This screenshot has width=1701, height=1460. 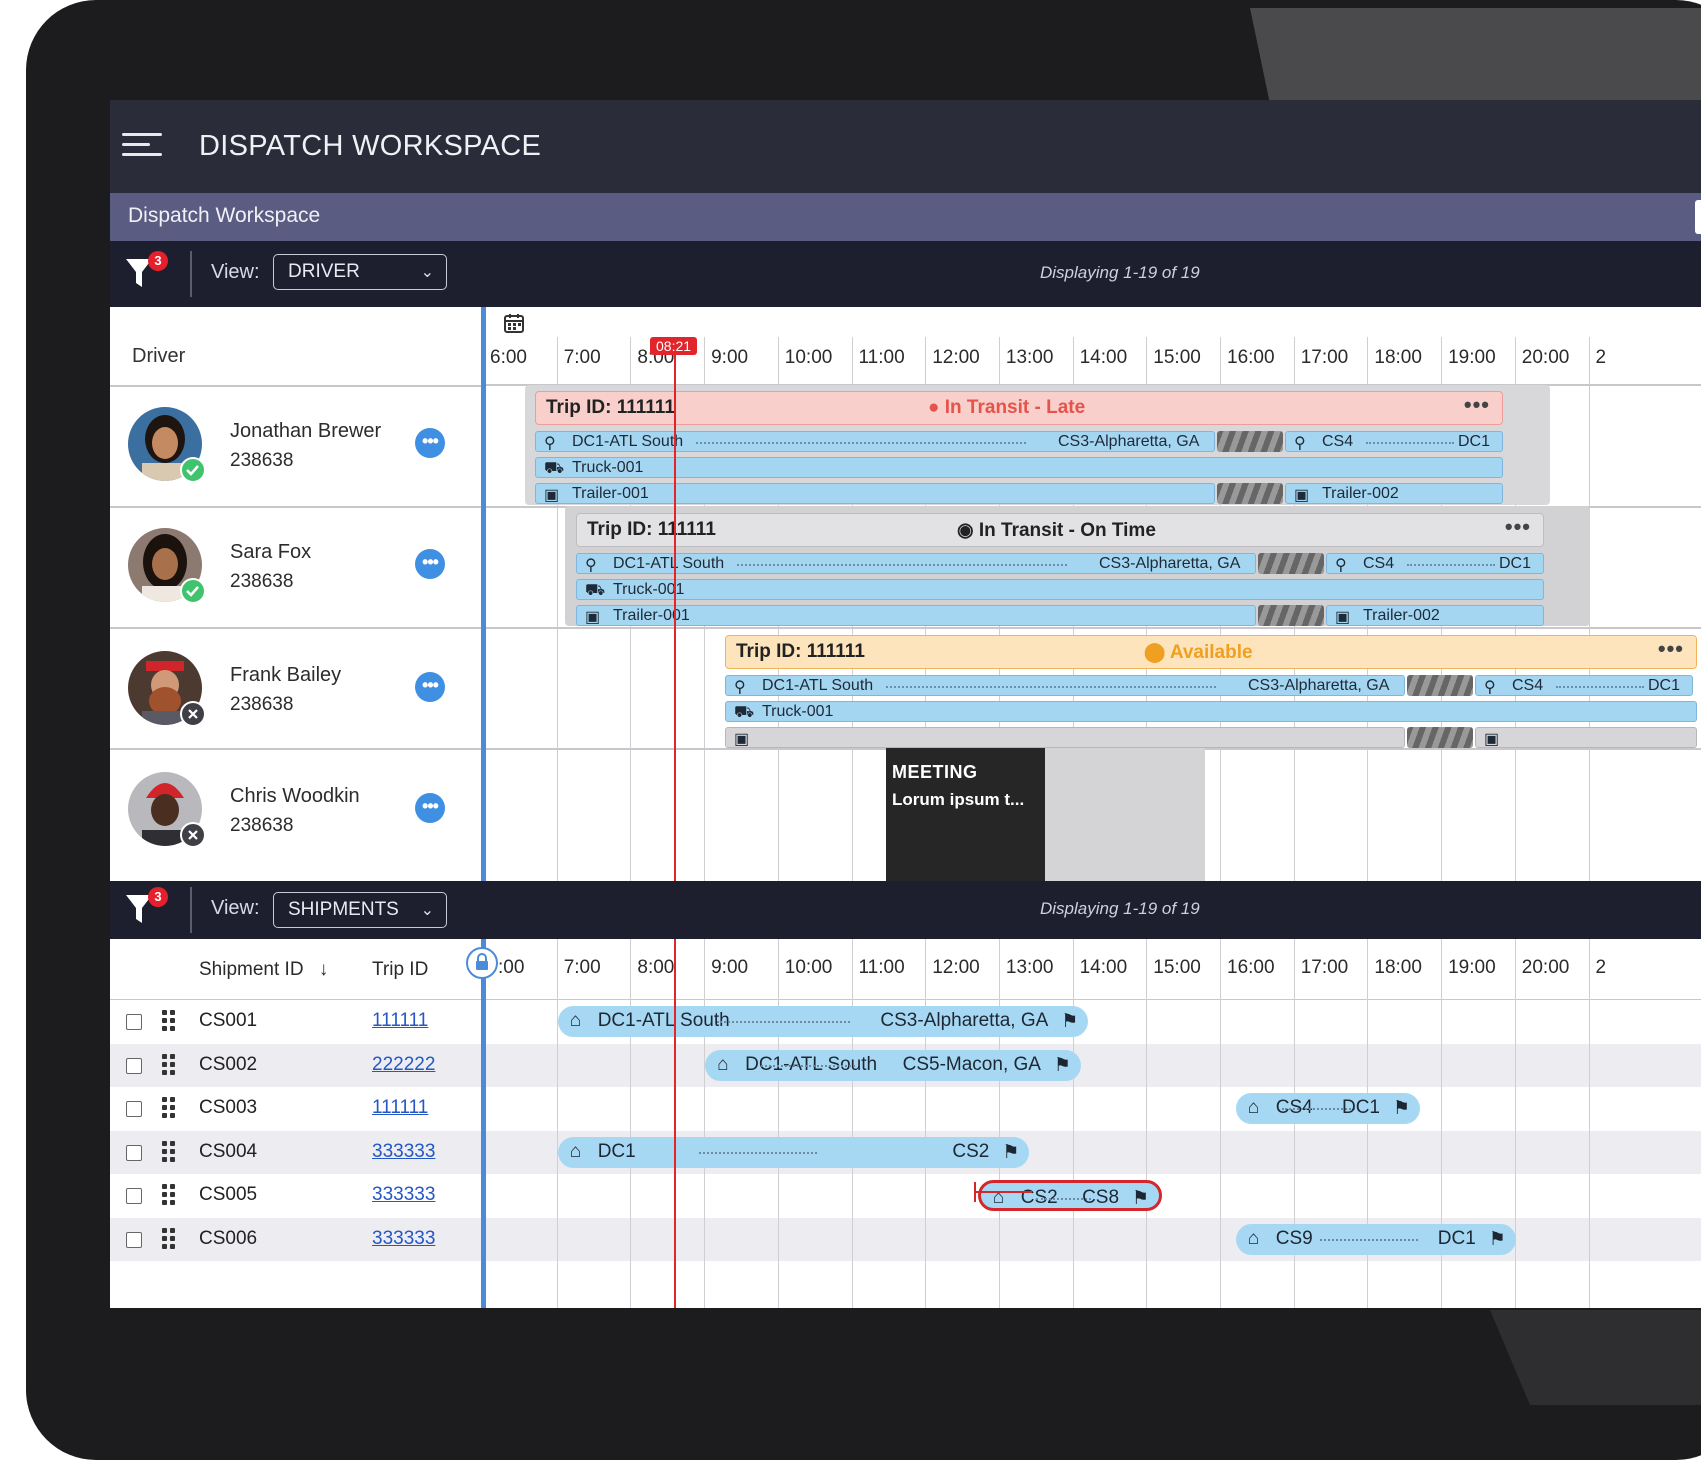 What do you see at coordinates (1698, 217) in the screenshot?
I see `subbar-action-button` at bounding box center [1698, 217].